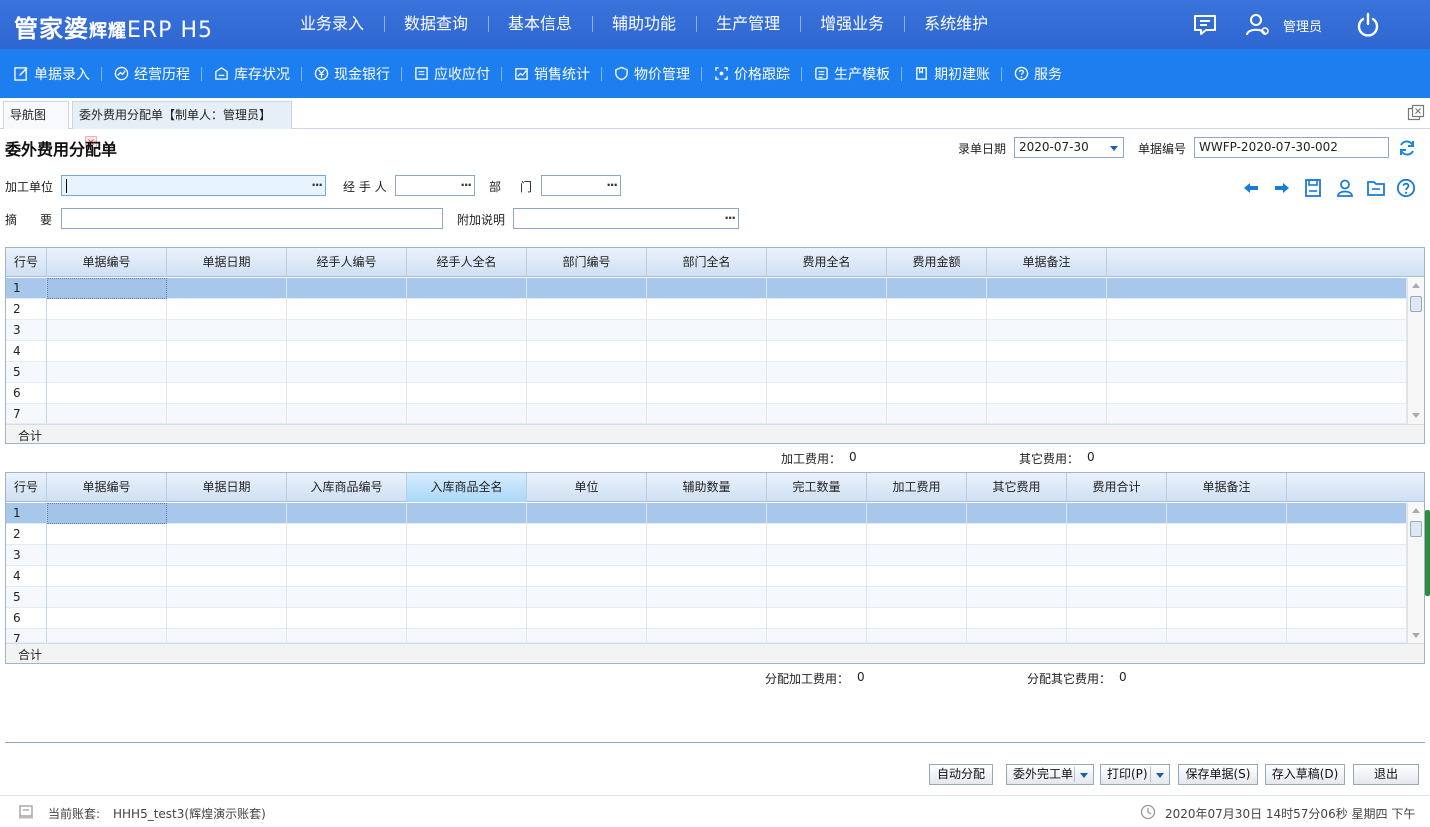 This screenshot has height=827, width=1430. I want to click on tab-active-document: 委外费用分配单【制单人：管理员】×, so click(182, 124).